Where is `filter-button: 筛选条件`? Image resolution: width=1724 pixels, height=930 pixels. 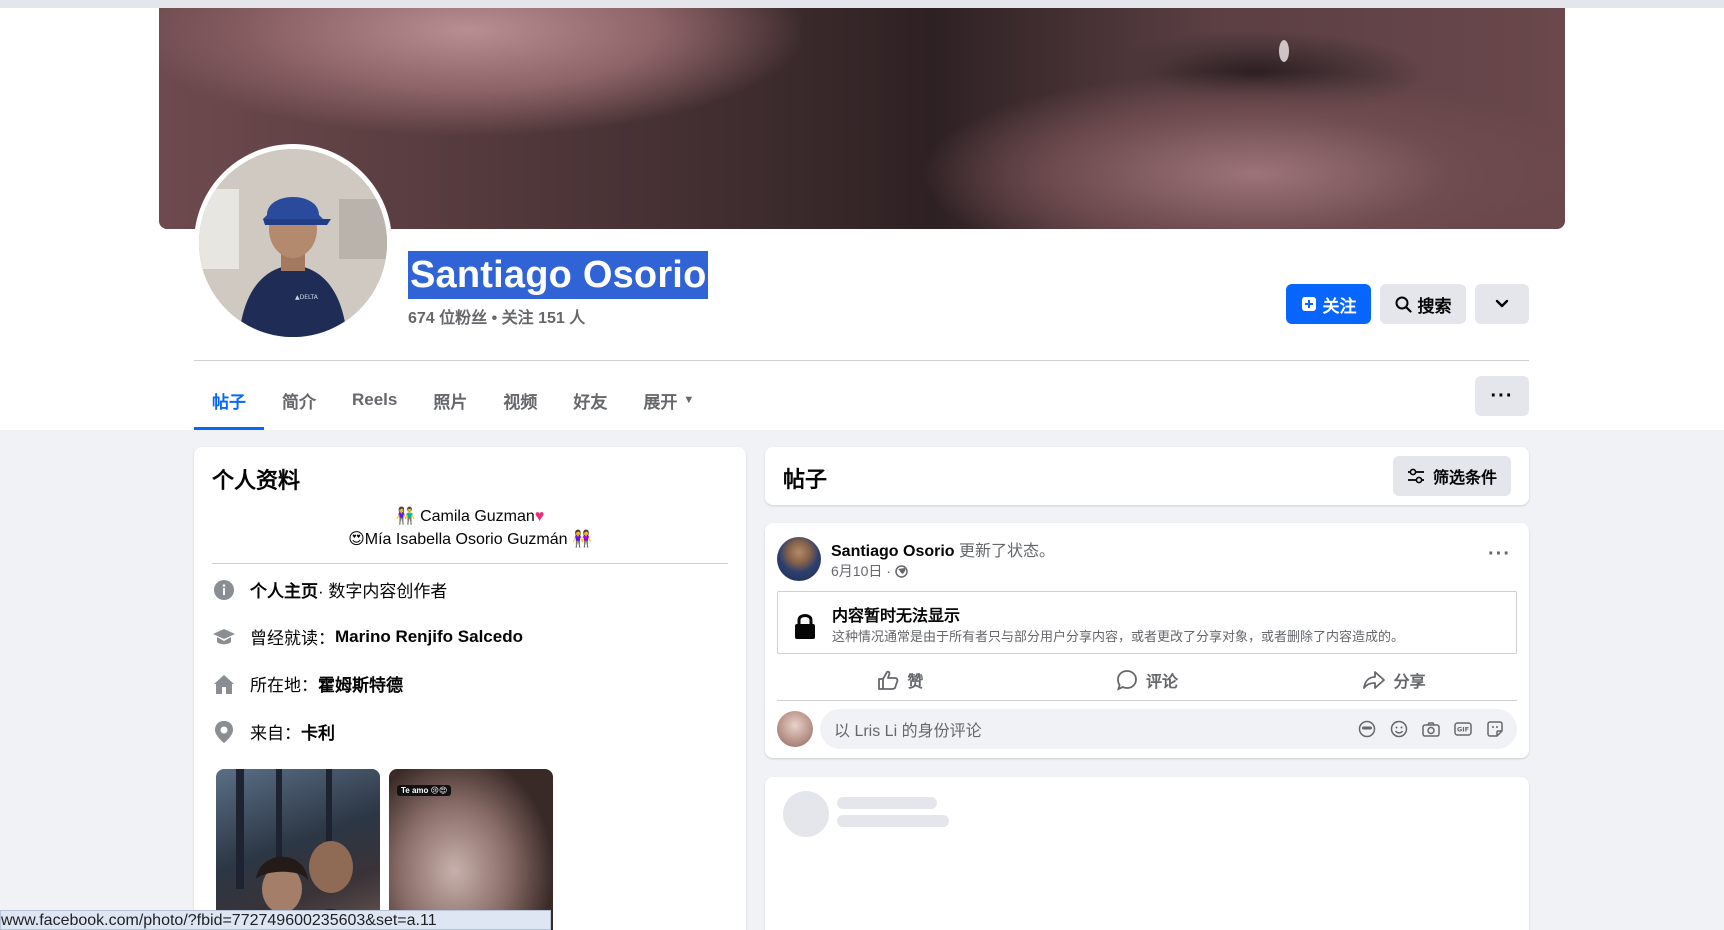 filter-button: 筛选条件 is located at coordinates (1451, 476).